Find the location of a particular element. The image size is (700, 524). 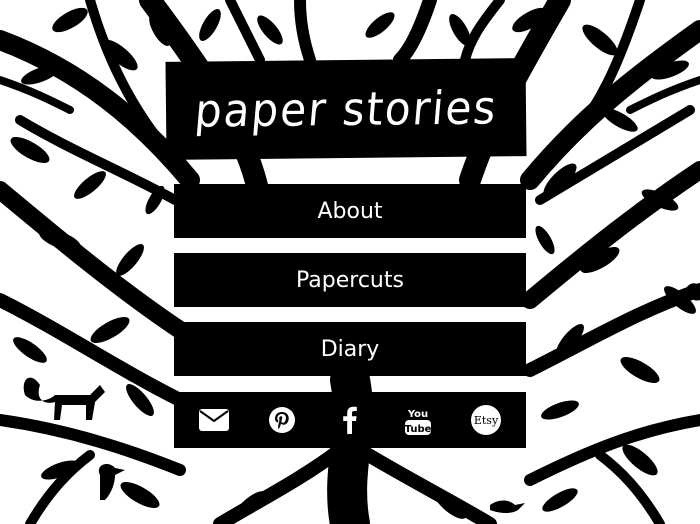

youtube-icon: You Tube is located at coordinates (418, 420).